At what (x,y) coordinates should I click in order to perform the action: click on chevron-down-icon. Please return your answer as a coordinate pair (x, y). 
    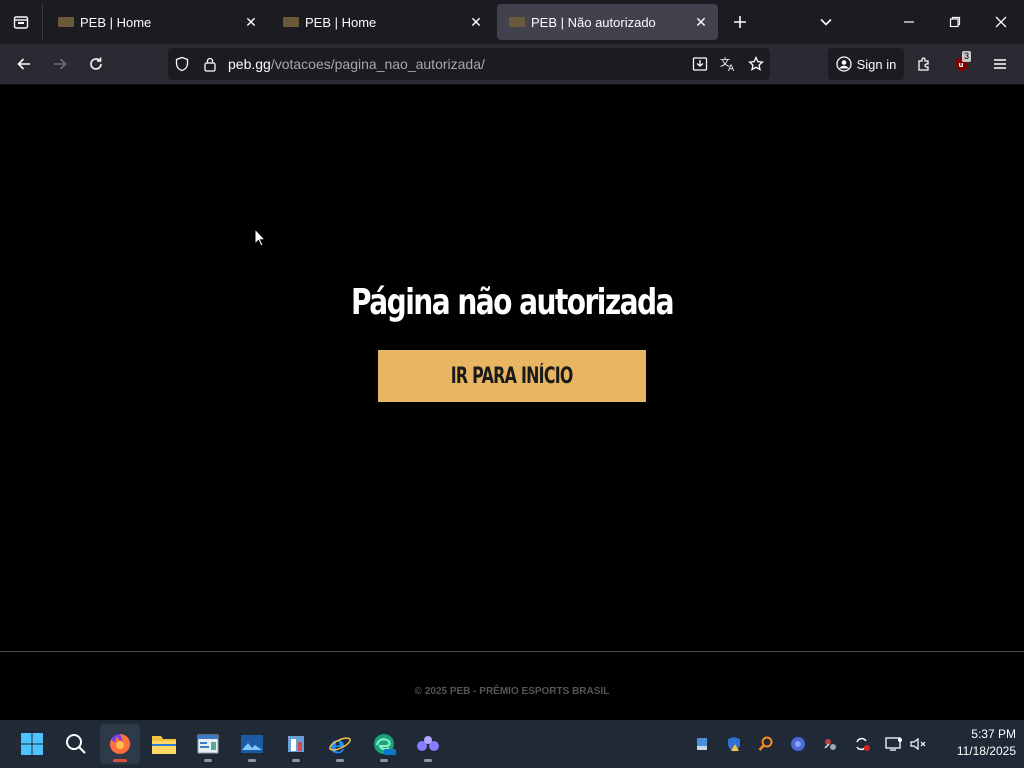
    Looking at the image, I should click on (826, 22).